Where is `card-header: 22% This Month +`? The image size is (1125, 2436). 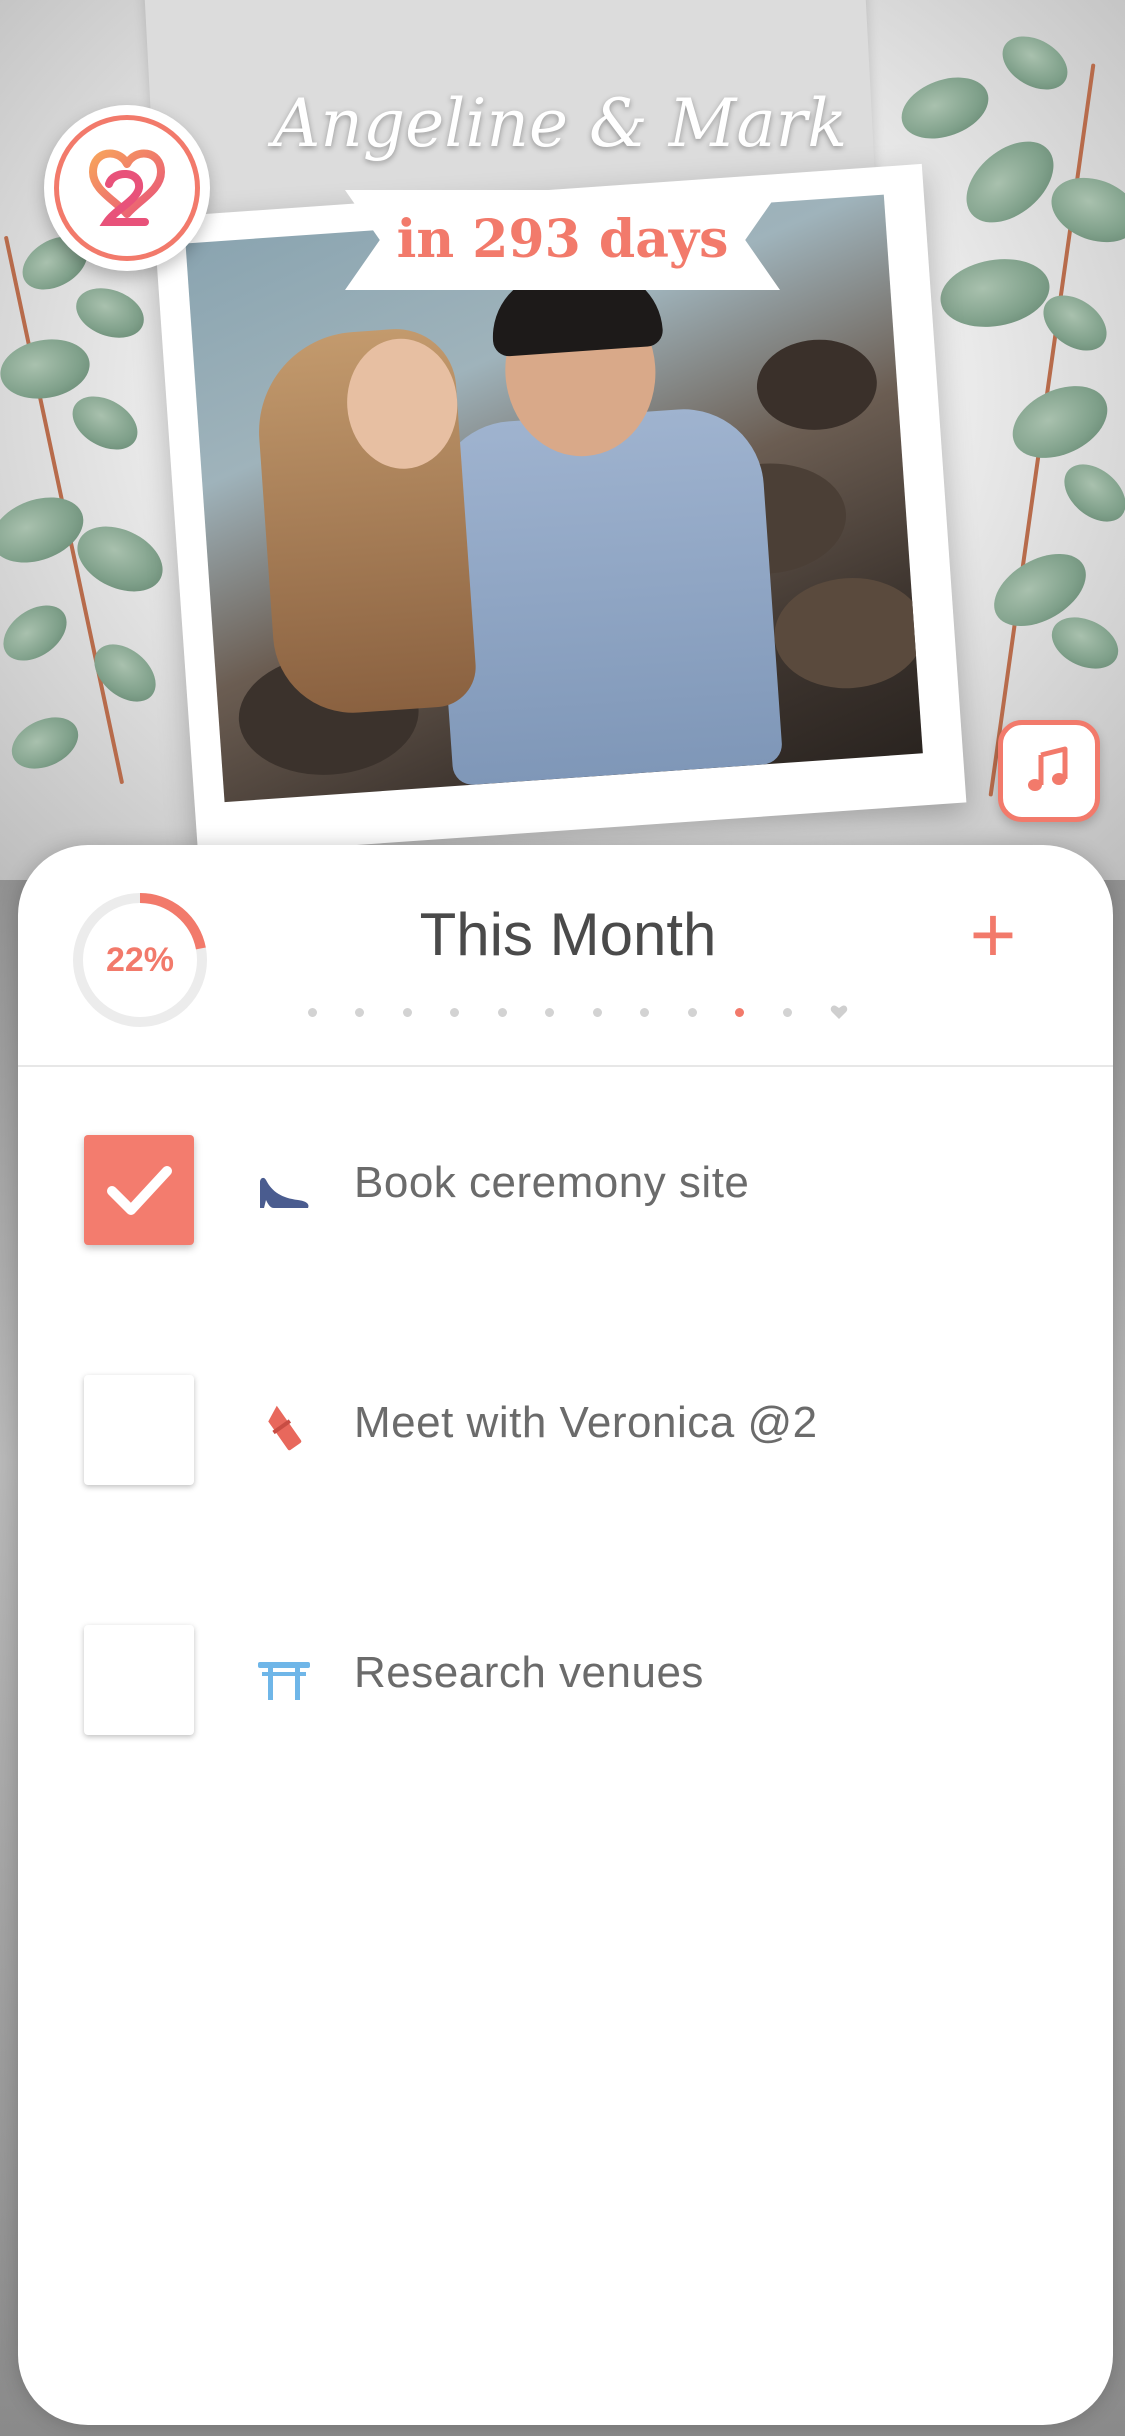 card-header: 22% This Month + is located at coordinates (565, 956).